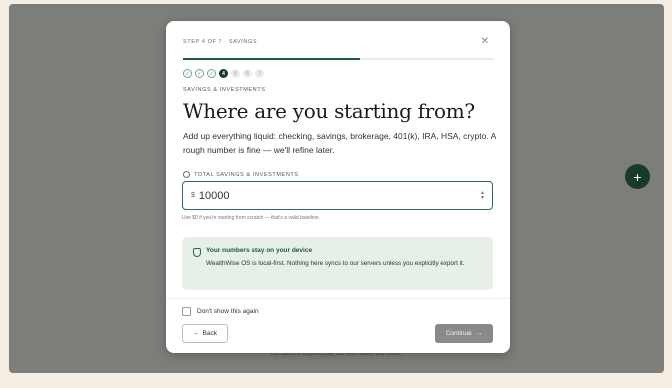  I want to click on close-icon: ✕, so click(485, 41).